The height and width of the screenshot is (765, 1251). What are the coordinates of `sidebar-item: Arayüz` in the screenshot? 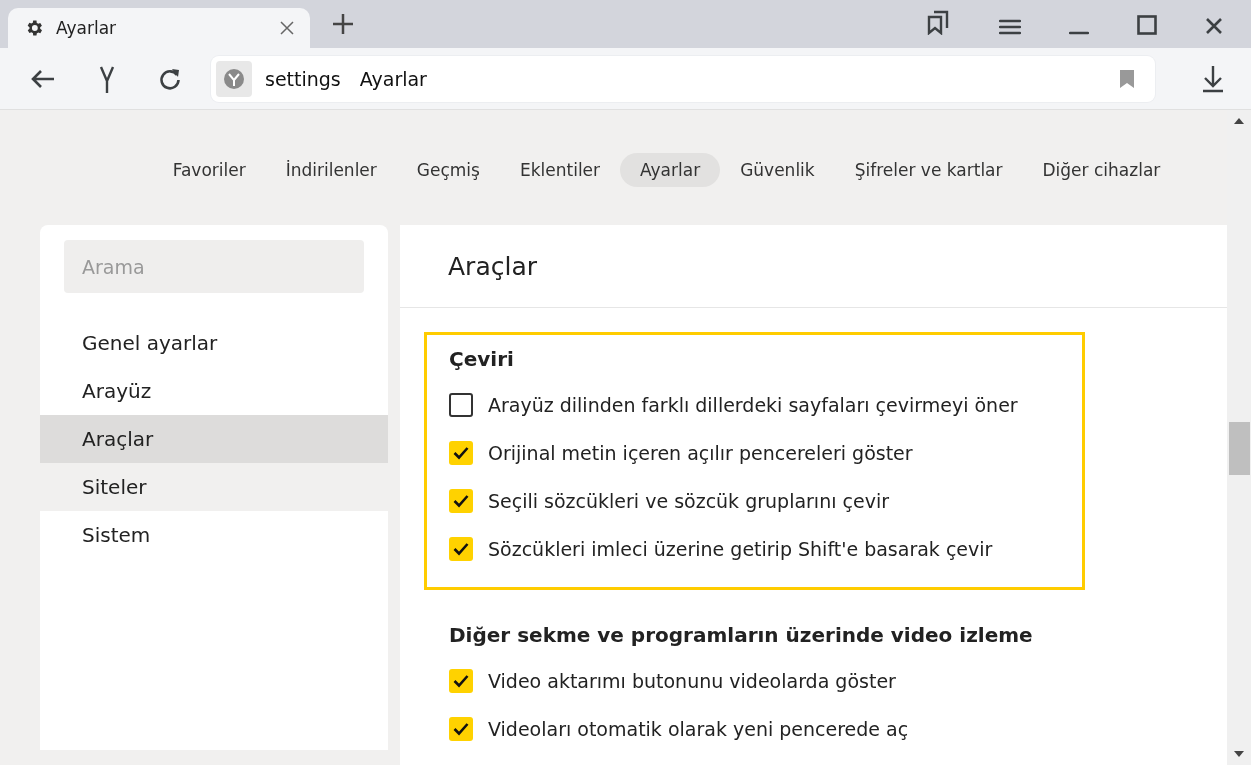 It's located at (214, 391).